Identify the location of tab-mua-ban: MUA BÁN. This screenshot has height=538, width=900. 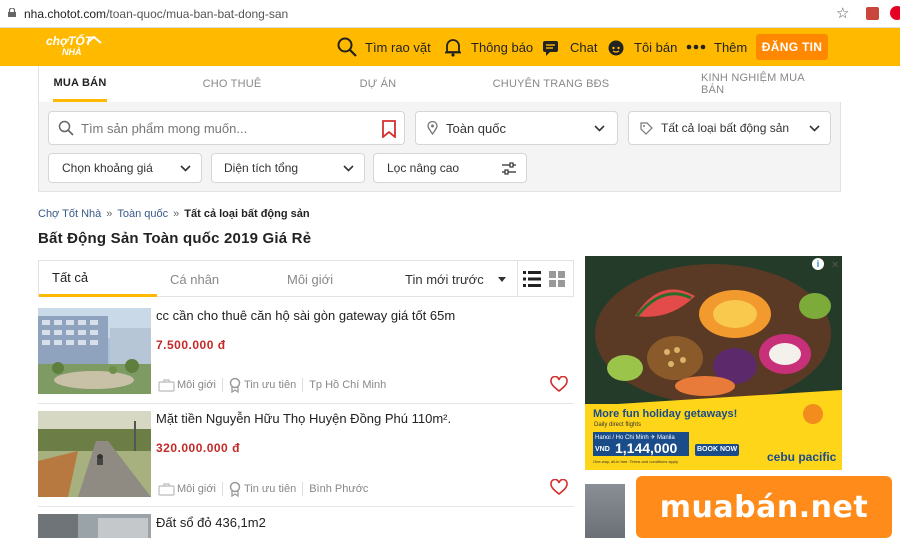
(80, 84).